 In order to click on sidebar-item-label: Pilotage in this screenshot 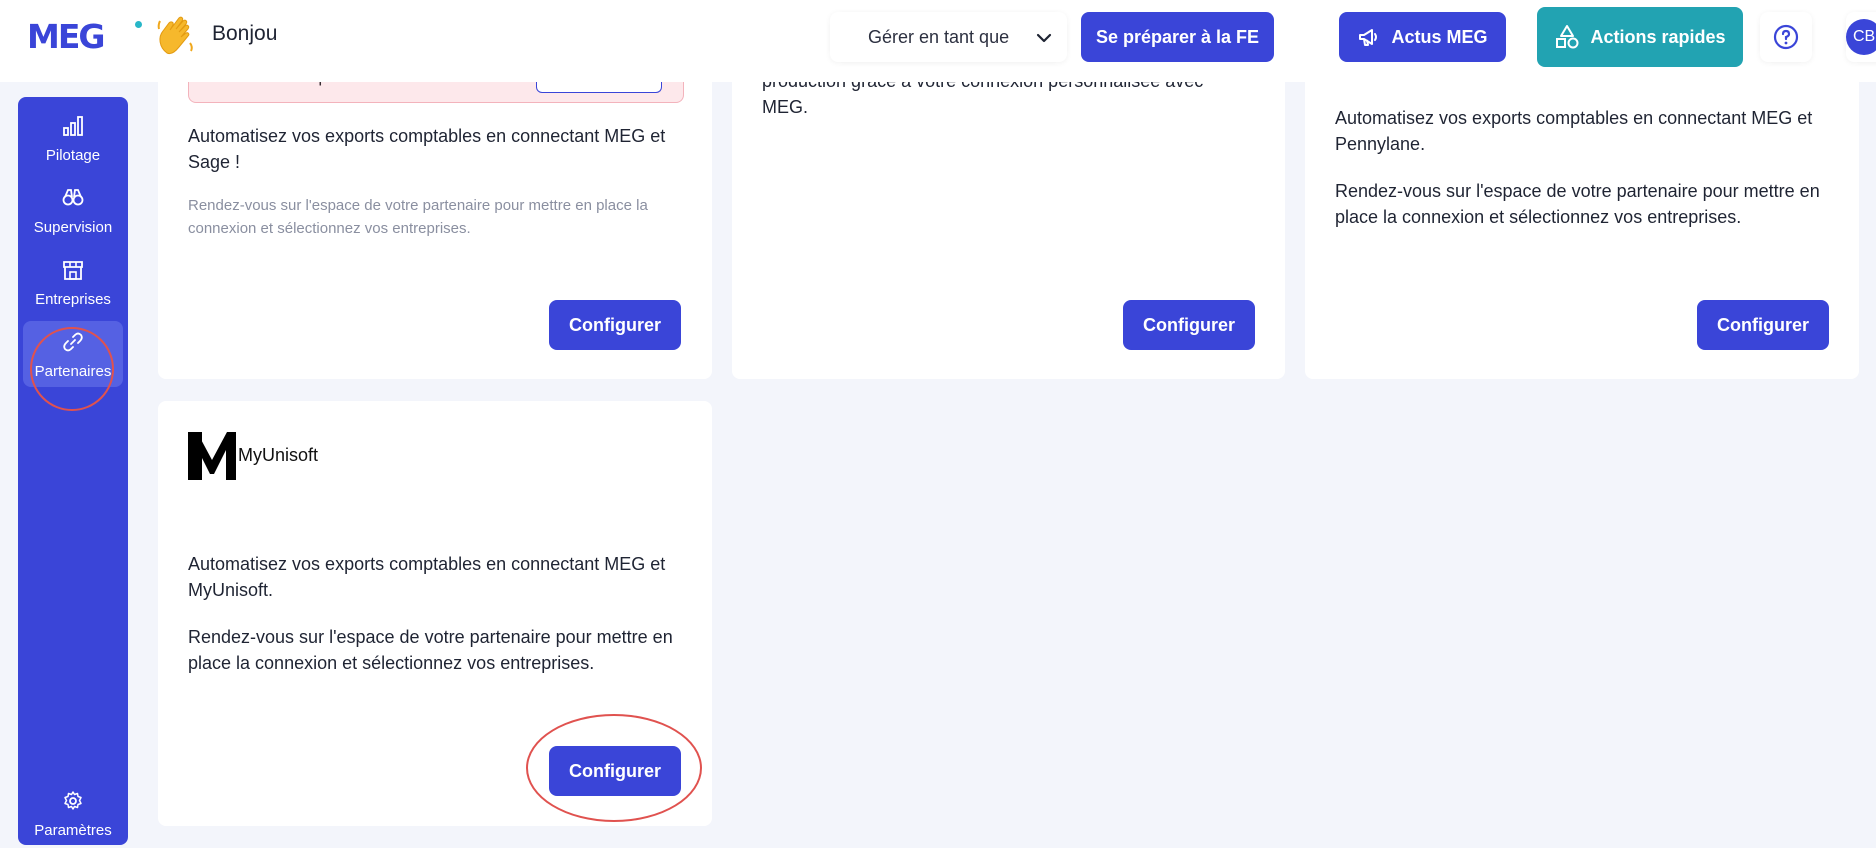, I will do `click(73, 155)`.